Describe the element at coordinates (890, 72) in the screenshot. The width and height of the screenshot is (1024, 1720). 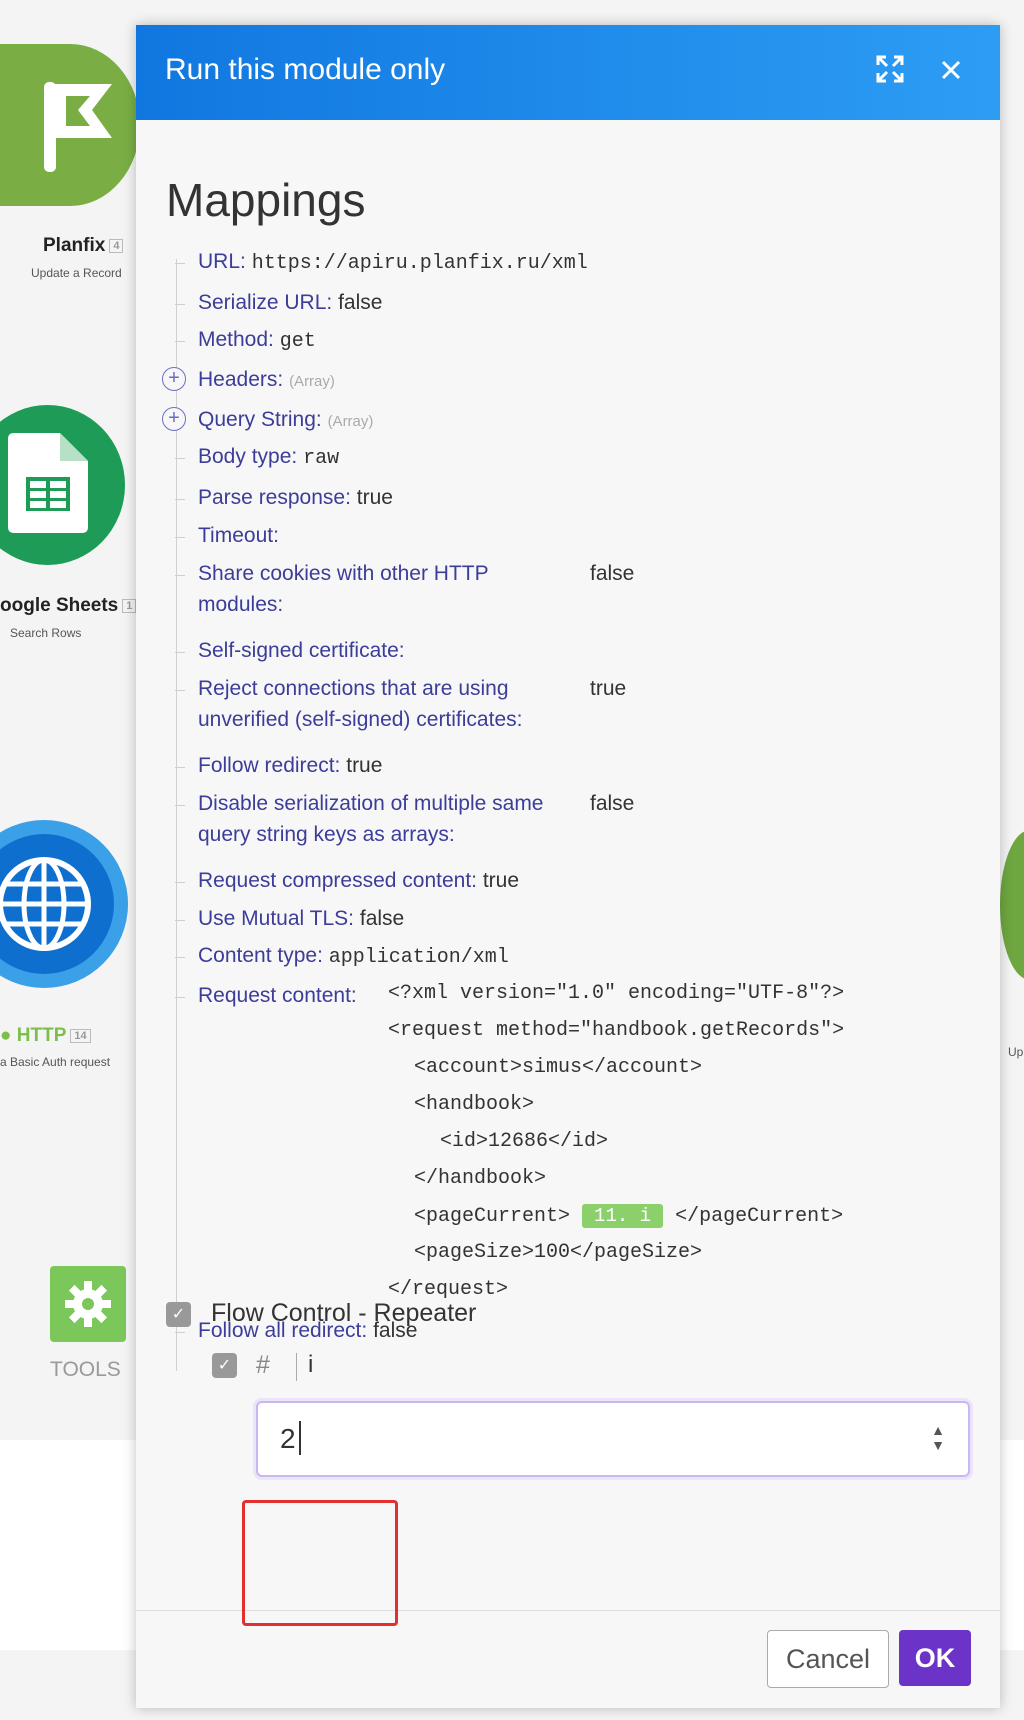
I see `expand-icon` at that location.